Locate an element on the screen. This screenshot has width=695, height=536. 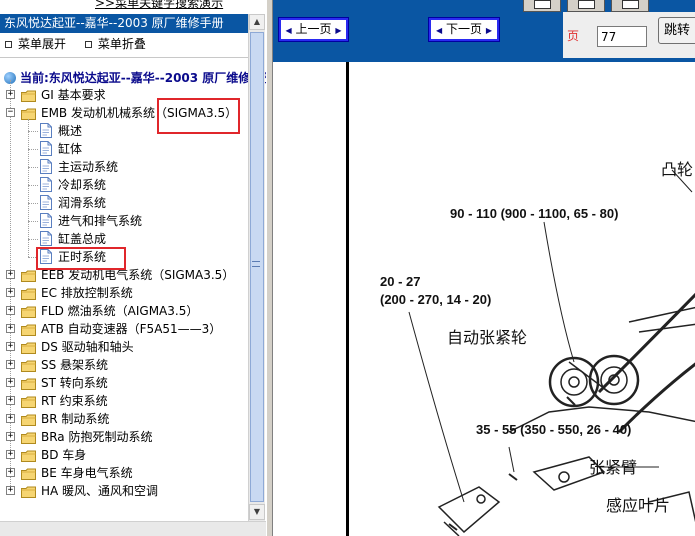
tree-leaf: 进气和排气系统 is located at coordinates (130, 221).